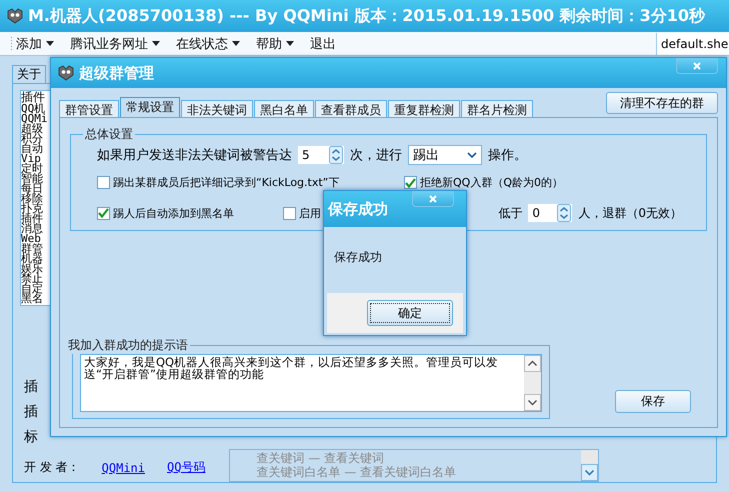 The width and height of the screenshot is (729, 492). Describe the element at coordinates (321, 155) in the screenshot. I see `warning-count-spinner: 5` at that location.